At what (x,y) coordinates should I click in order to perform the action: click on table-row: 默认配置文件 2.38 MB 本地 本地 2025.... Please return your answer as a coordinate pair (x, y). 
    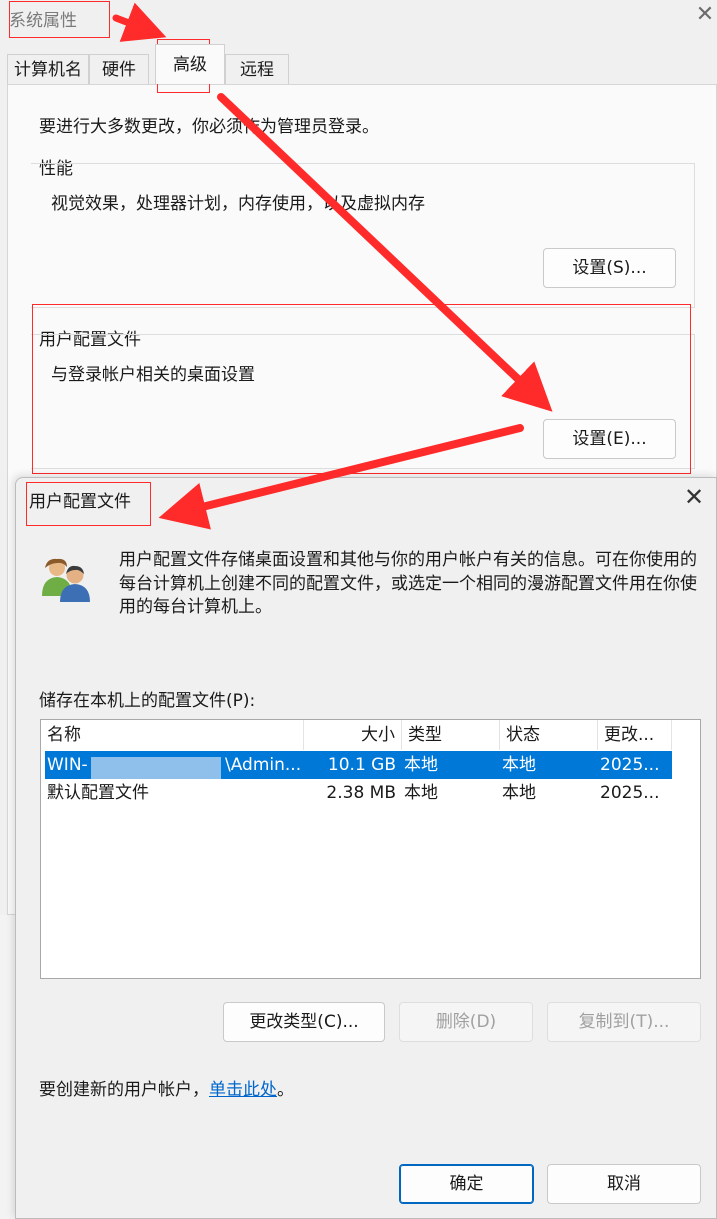
    Looking at the image, I should click on (358, 793).